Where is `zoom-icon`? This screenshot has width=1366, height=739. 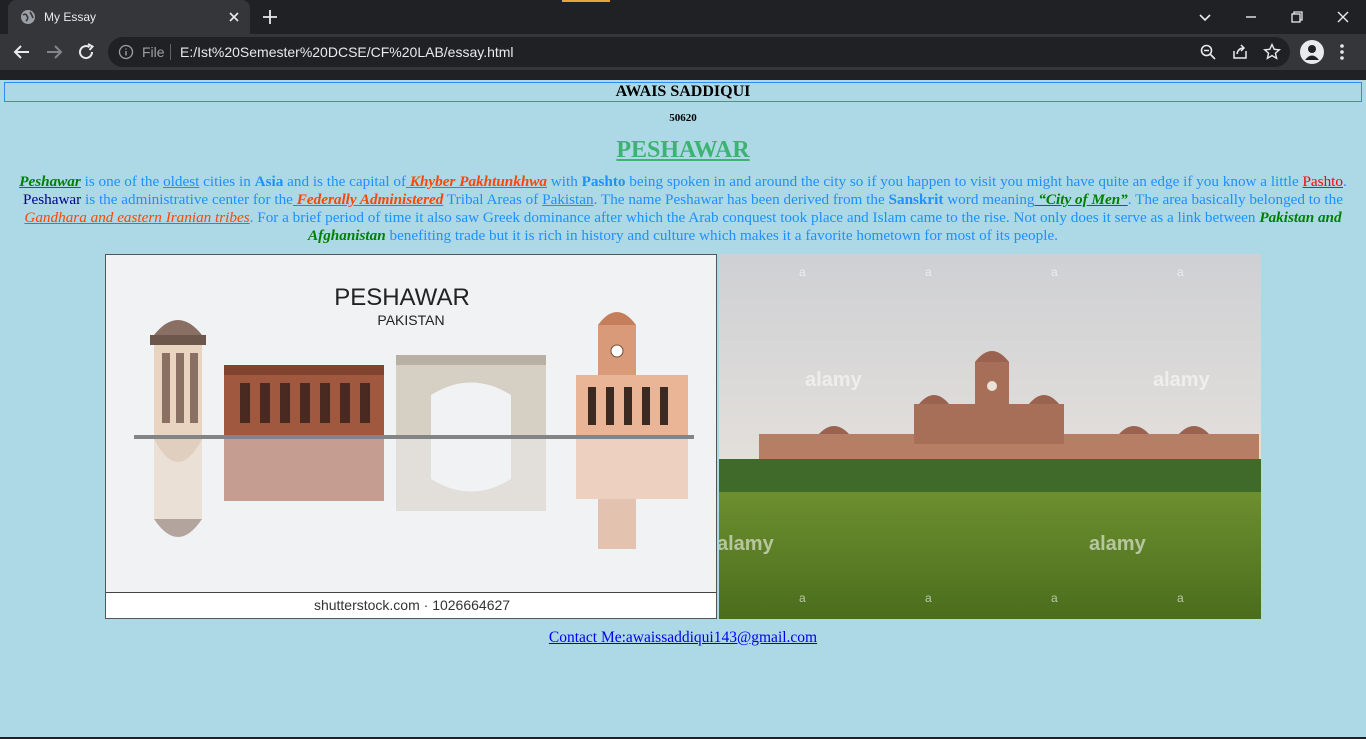
zoom-icon is located at coordinates (1208, 52).